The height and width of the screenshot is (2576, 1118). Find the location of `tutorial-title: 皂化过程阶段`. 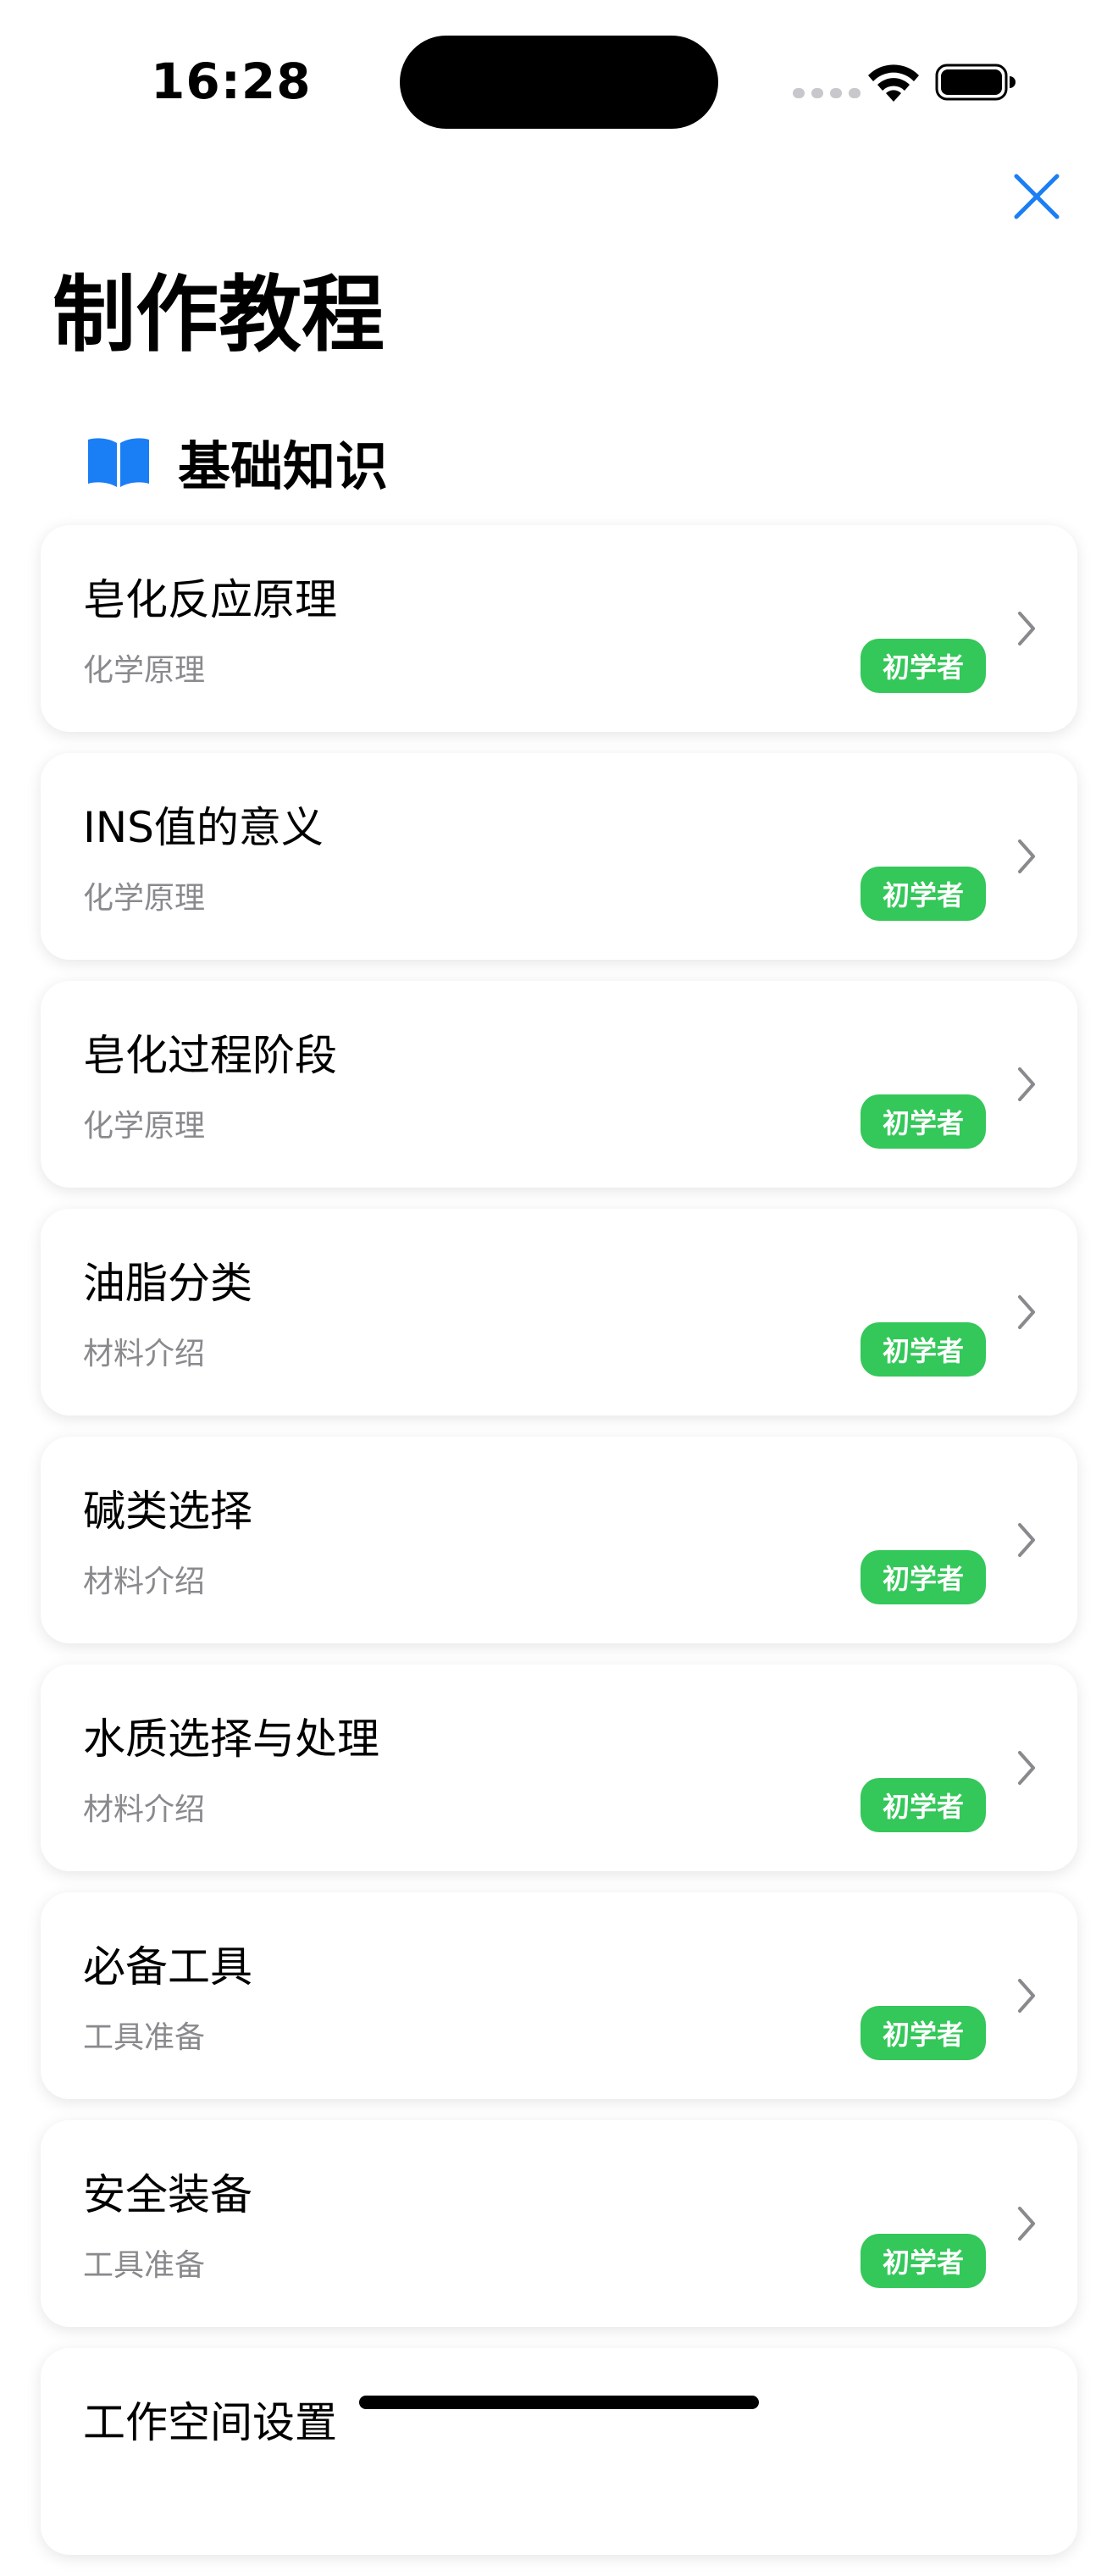

tutorial-title: 皂化过程阶段 is located at coordinates (210, 1055).